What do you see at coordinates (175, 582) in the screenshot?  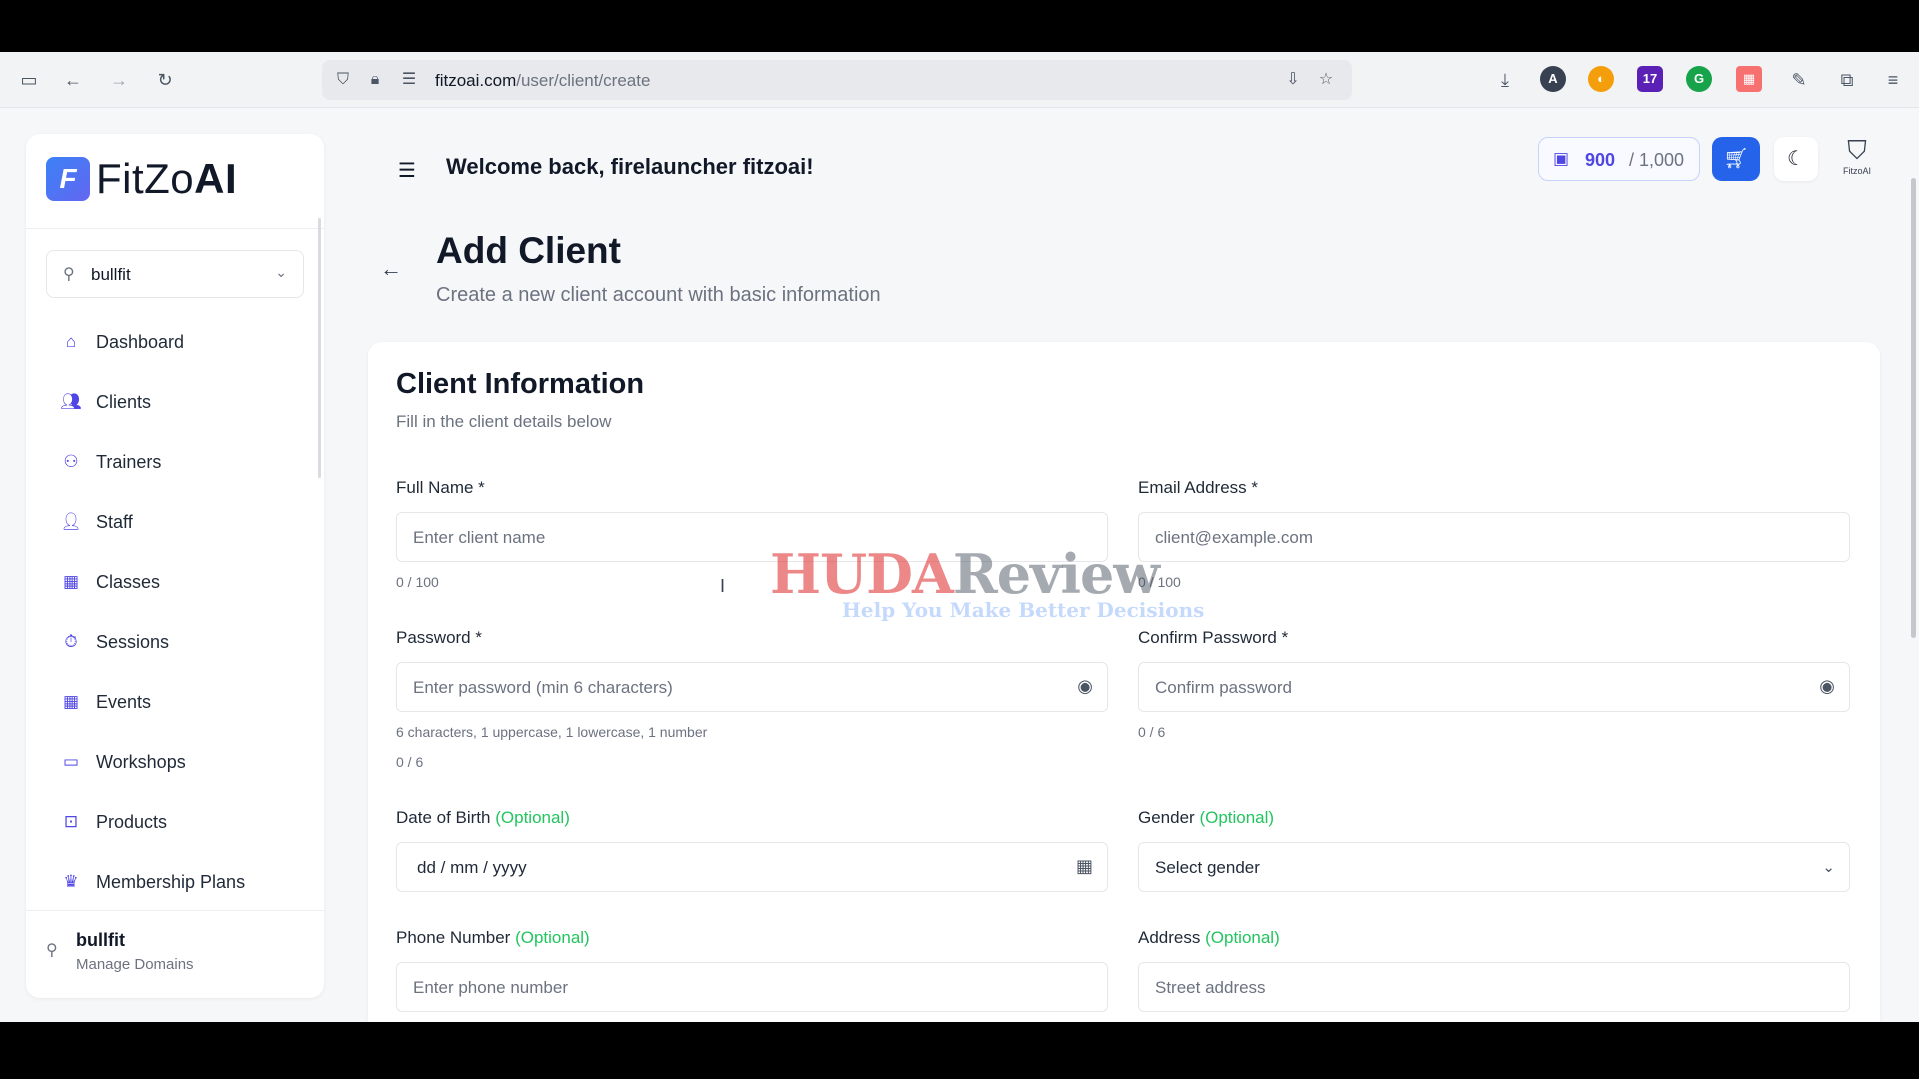 I see `sidebar-item-classes: ▦ Classes` at bounding box center [175, 582].